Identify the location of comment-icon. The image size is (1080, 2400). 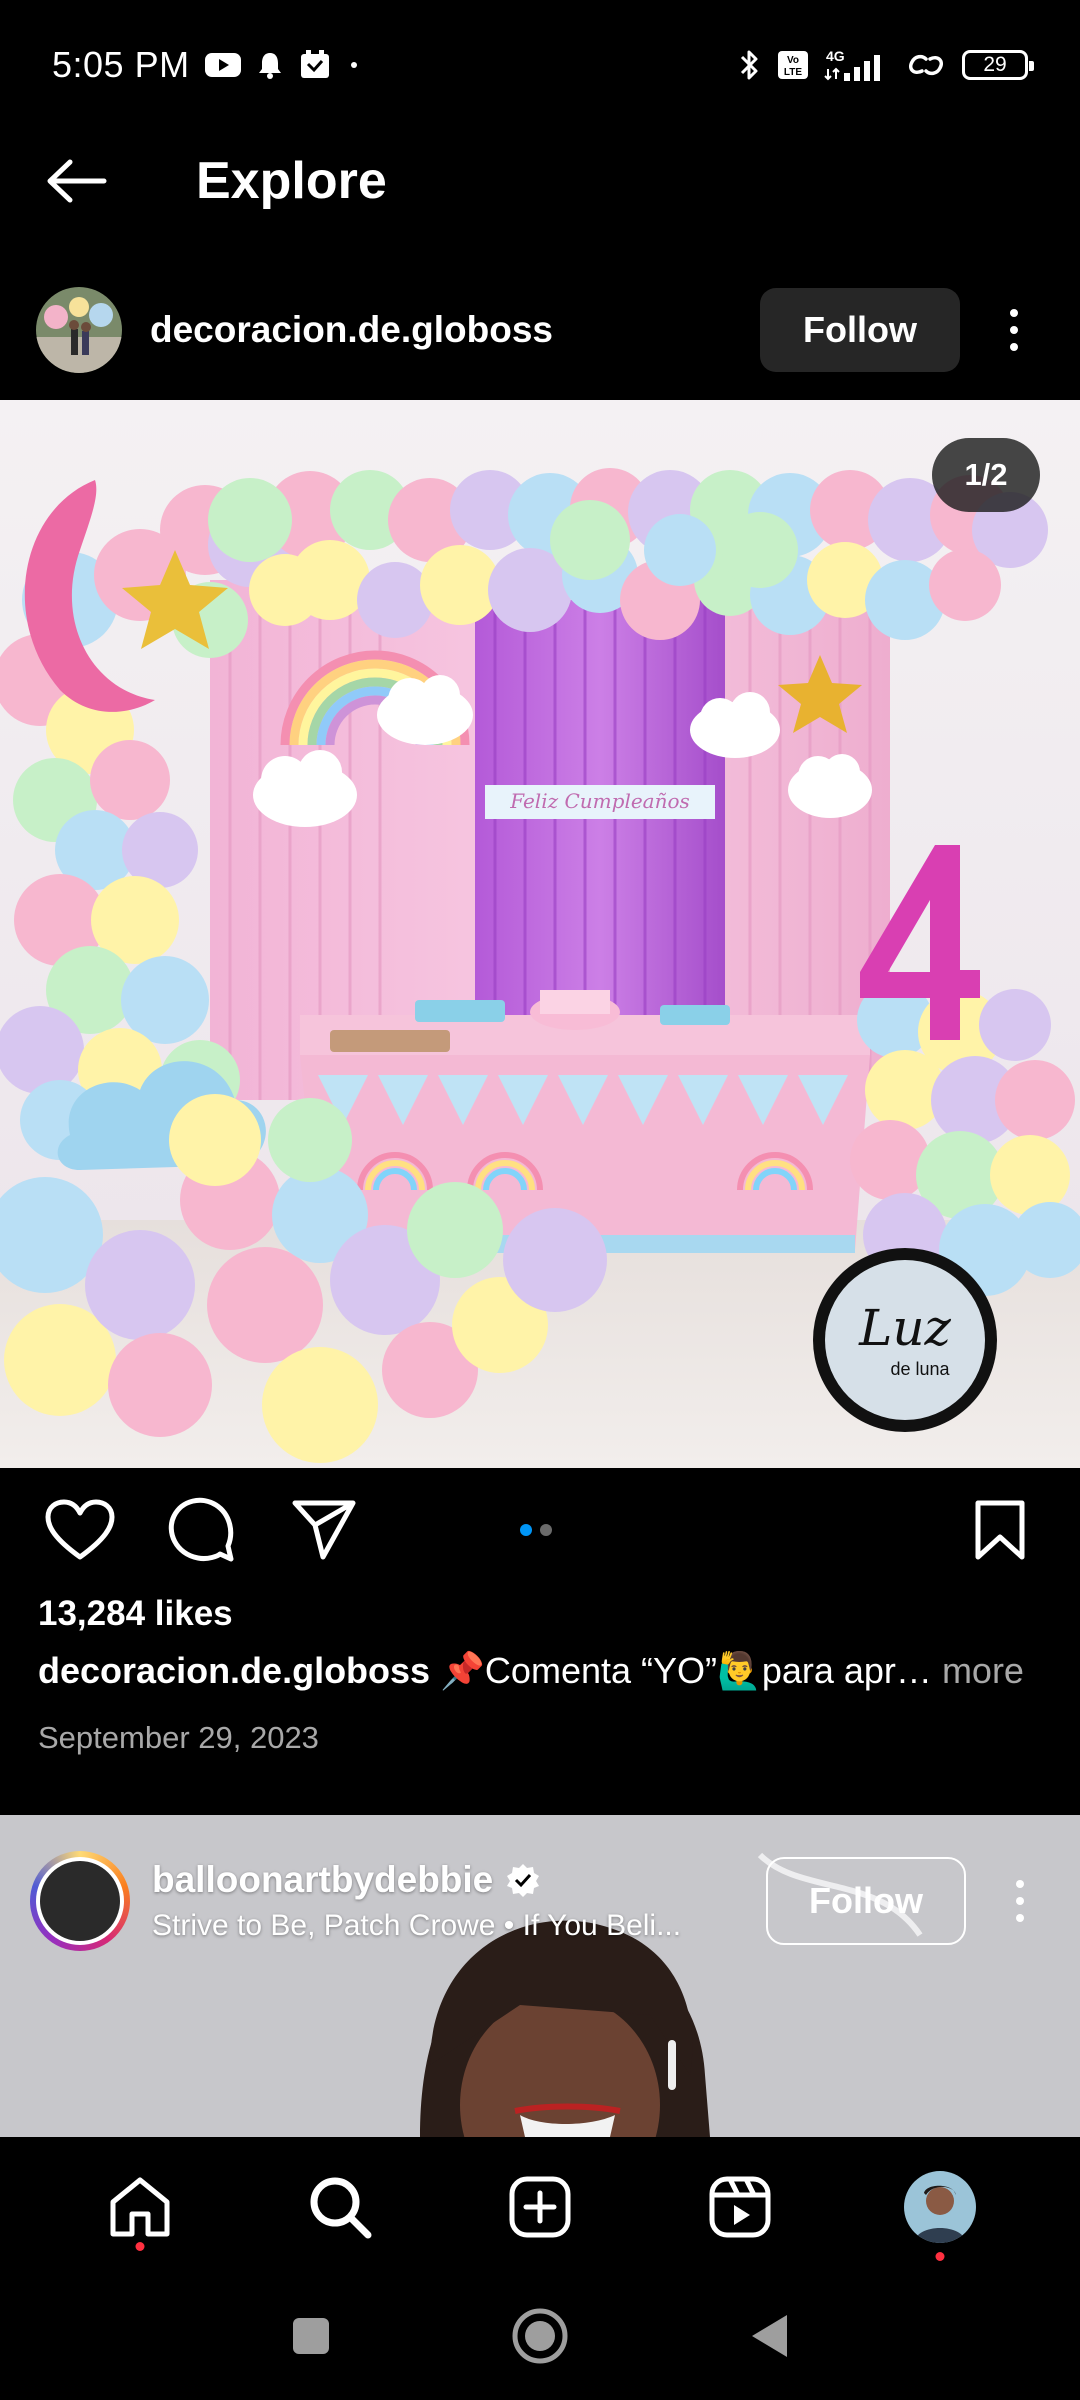
(201, 1529).